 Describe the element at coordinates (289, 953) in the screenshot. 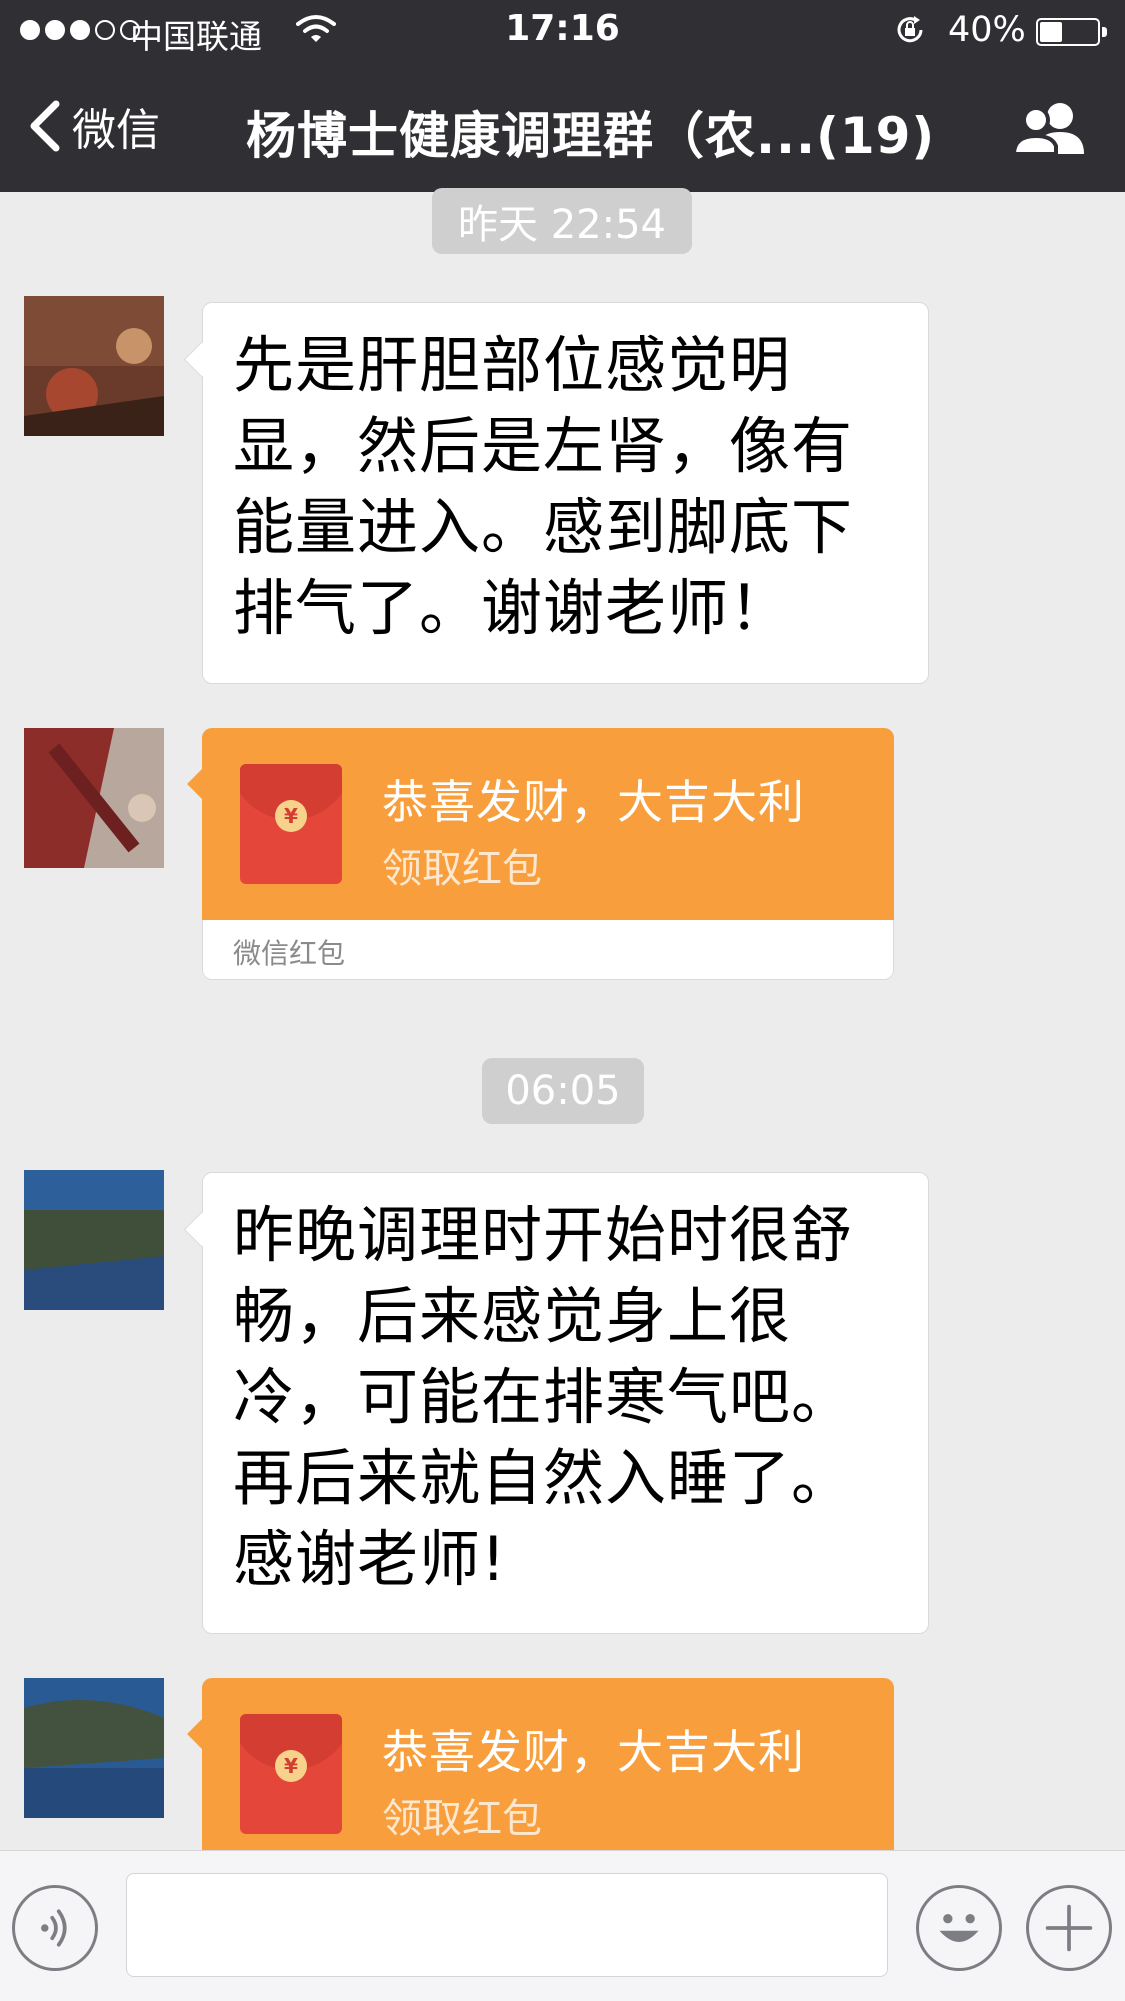

I see `red-packet-footer-label: 微信红包` at that location.